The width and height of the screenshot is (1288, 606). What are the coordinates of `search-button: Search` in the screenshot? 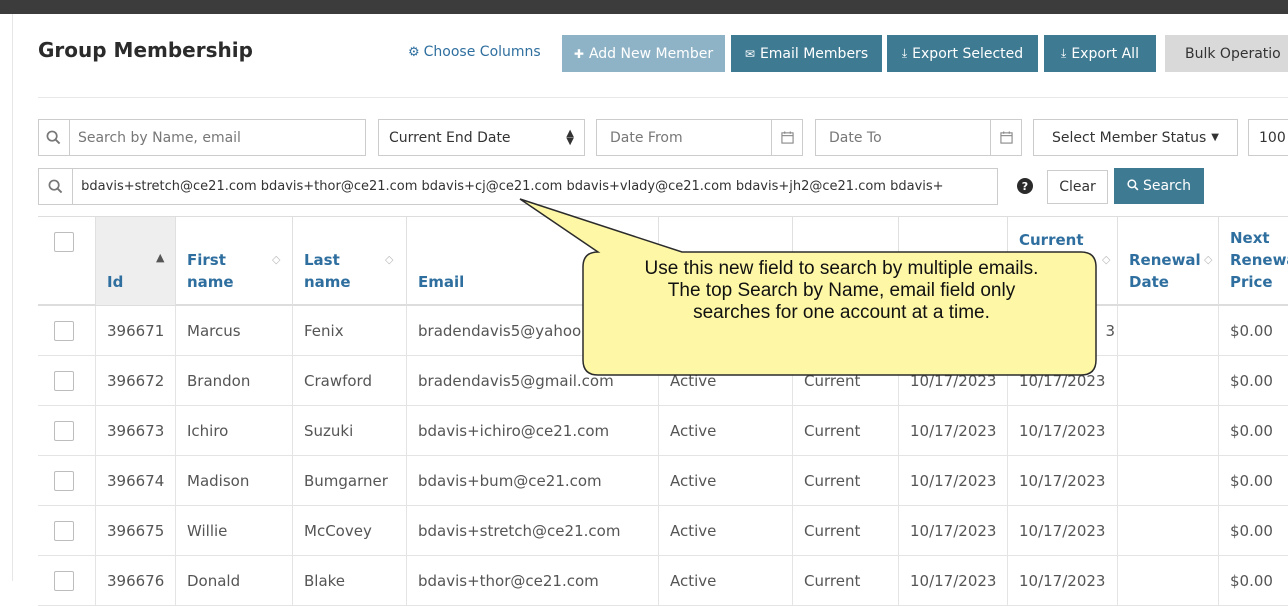 It's located at (1159, 186).